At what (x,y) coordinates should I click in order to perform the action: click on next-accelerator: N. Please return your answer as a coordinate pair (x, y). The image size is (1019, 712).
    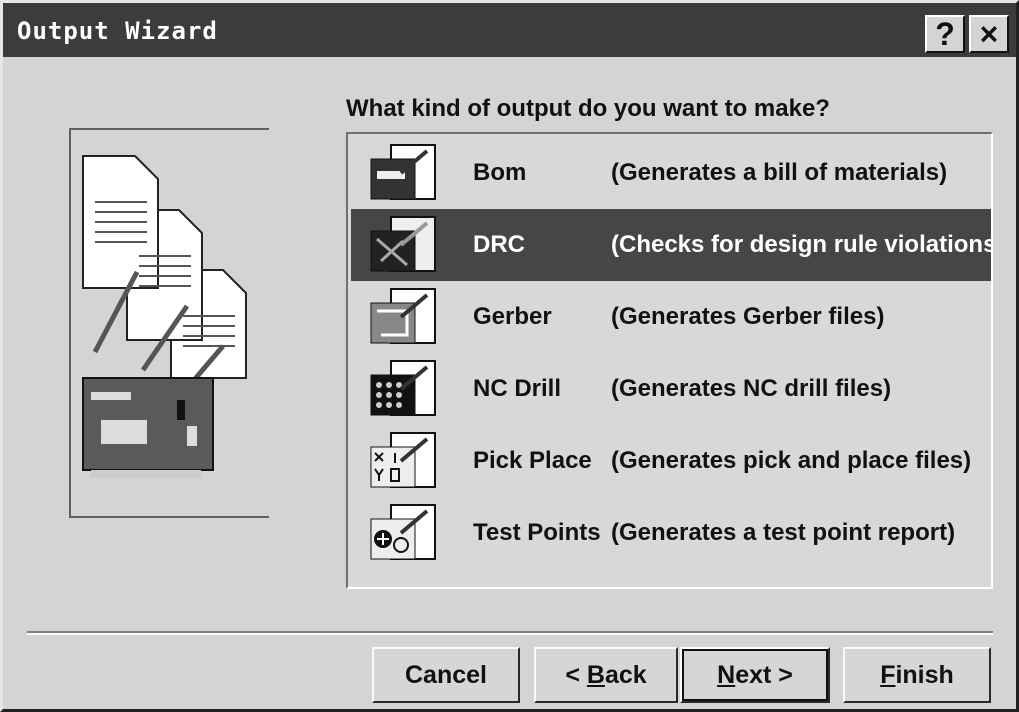
    Looking at the image, I should click on (726, 674).